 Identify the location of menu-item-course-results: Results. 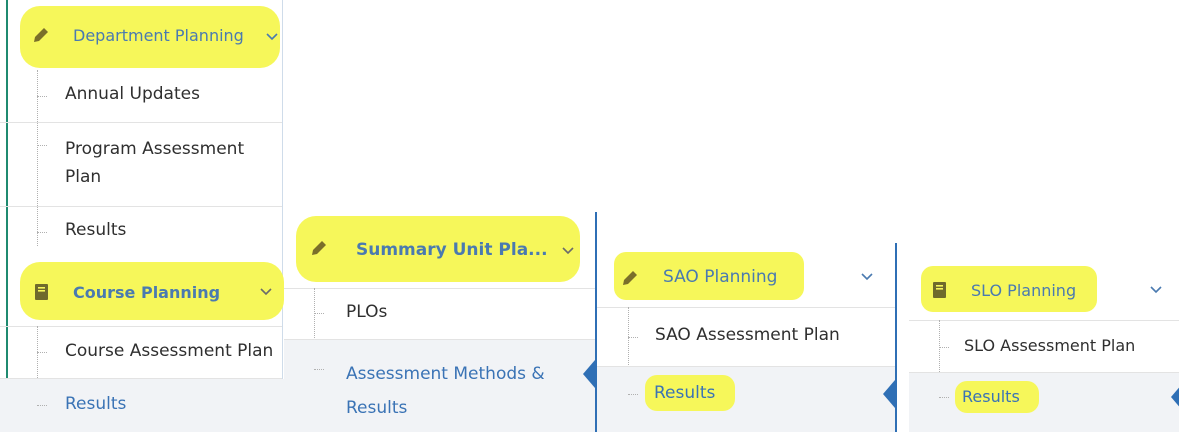
(95, 404).